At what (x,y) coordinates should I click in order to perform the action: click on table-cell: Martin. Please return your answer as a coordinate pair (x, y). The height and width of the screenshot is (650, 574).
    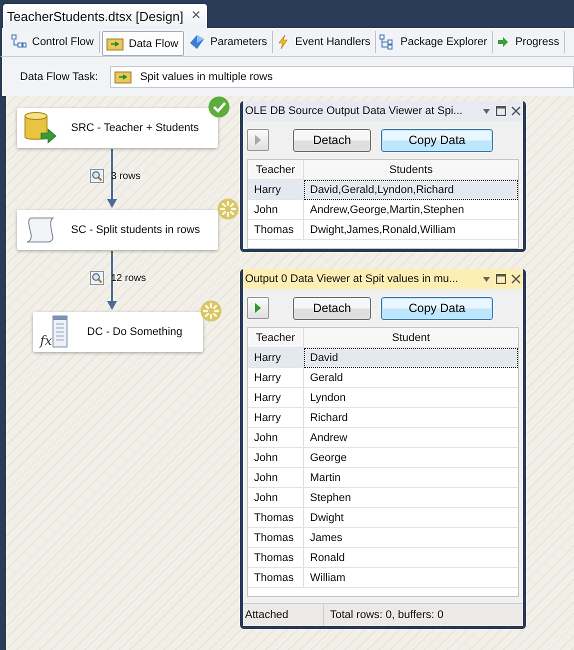
    Looking at the image, I should click on (411, 478).